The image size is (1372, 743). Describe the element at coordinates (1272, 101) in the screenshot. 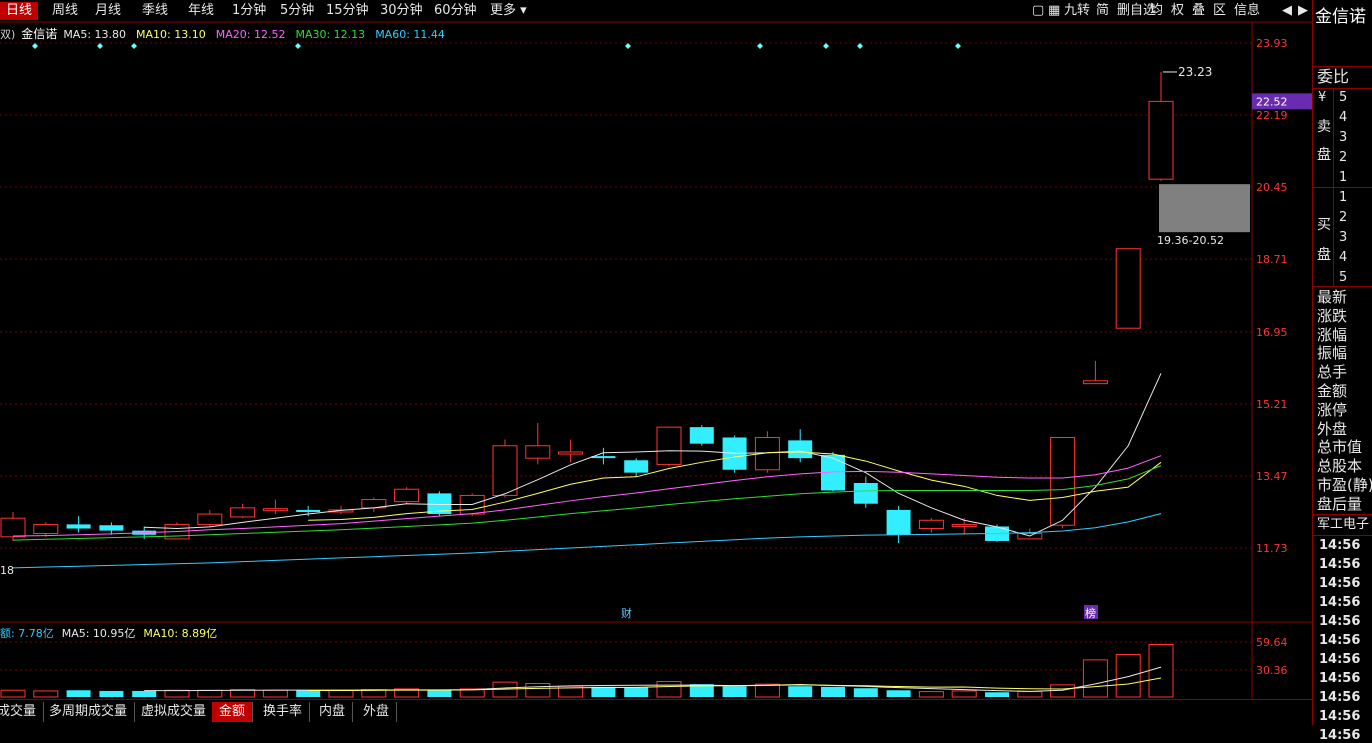

I see `current-price-label: 22.52` at that location.